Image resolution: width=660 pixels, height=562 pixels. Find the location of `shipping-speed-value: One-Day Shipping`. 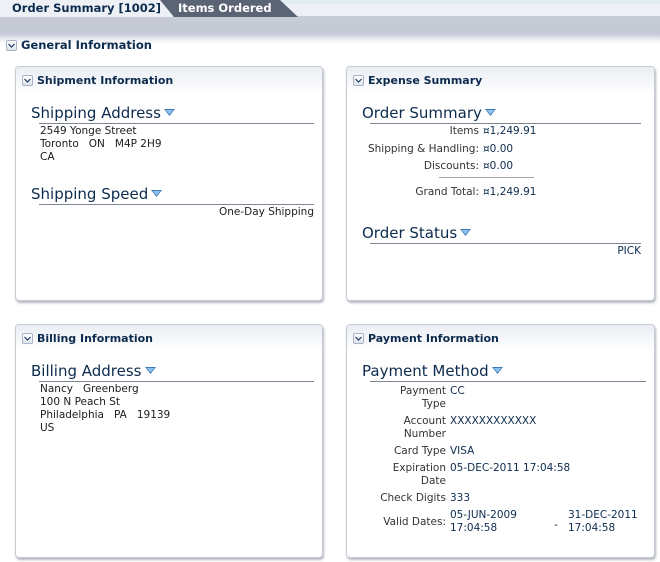

shipping-speed-value: One-Day Shipping is located at coordinates (266, 212).